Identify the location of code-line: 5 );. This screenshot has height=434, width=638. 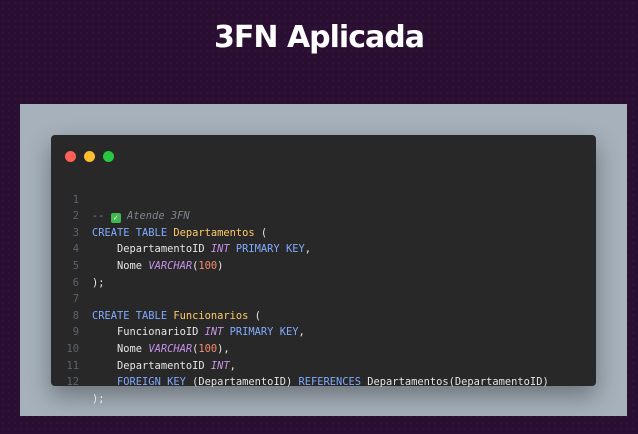
(323, 265).